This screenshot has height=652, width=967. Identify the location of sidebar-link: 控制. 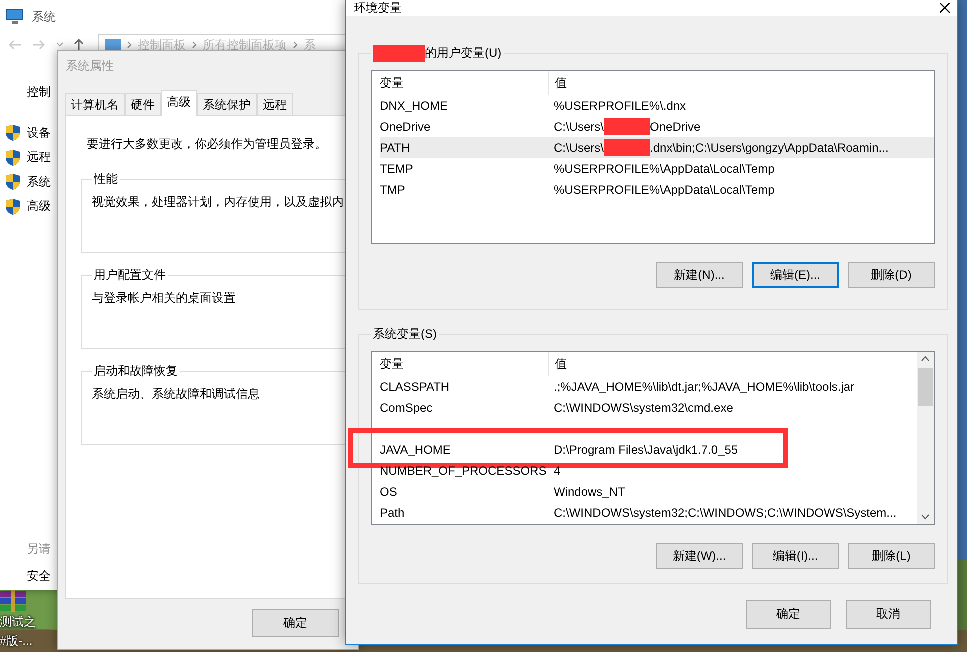
(39, 92).